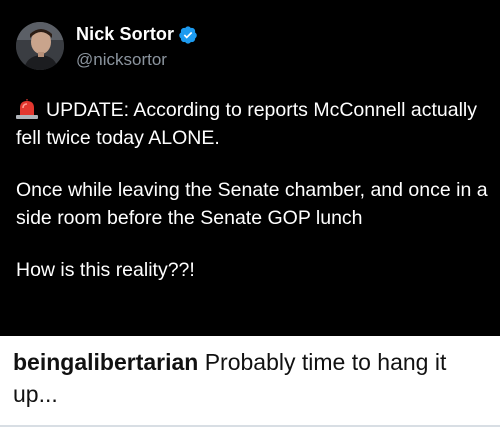 This screenshot has width=500, height=427. I want to click on display-name-row: Nick Sortor, so click(137, 35).